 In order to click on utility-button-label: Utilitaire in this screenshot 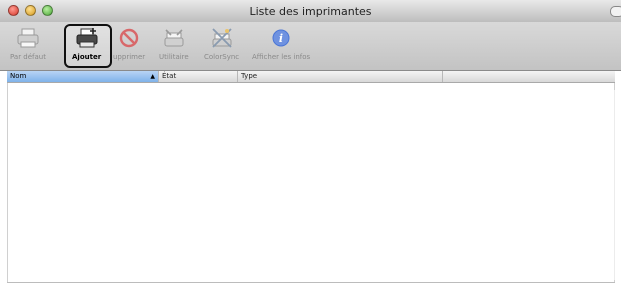, I will do `click(174, 57)`.